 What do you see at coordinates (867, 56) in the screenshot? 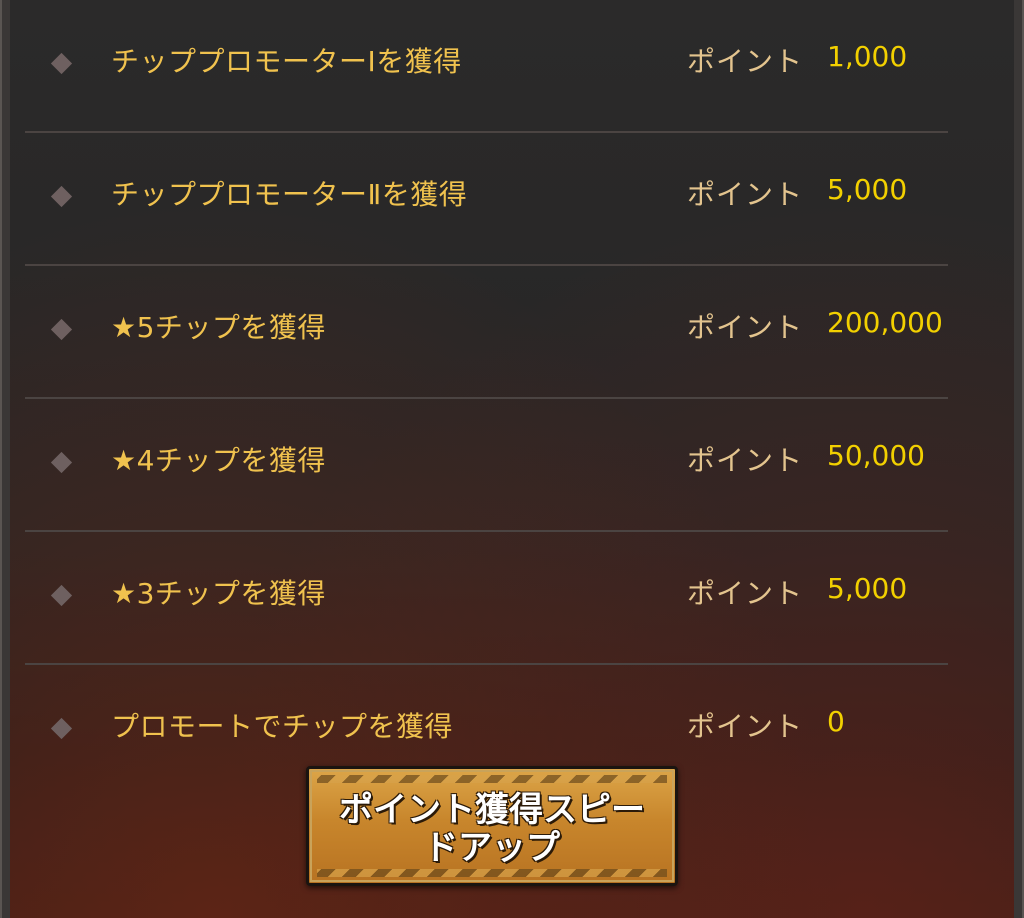
I see `points-value: 1,000` at bounding box center [867, 56].